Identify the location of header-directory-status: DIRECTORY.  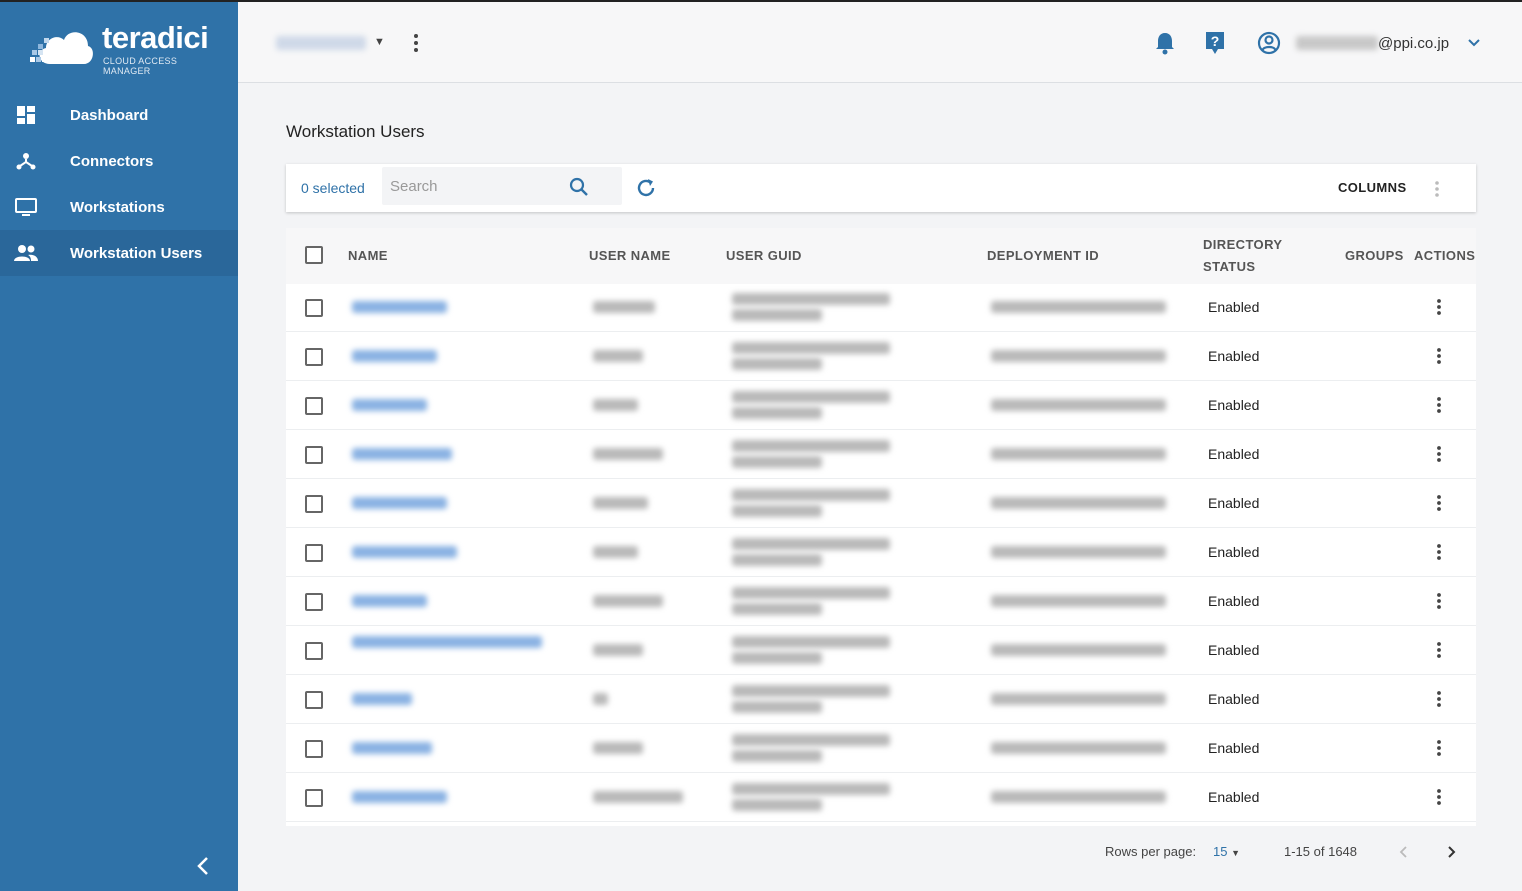
(1242, 244).